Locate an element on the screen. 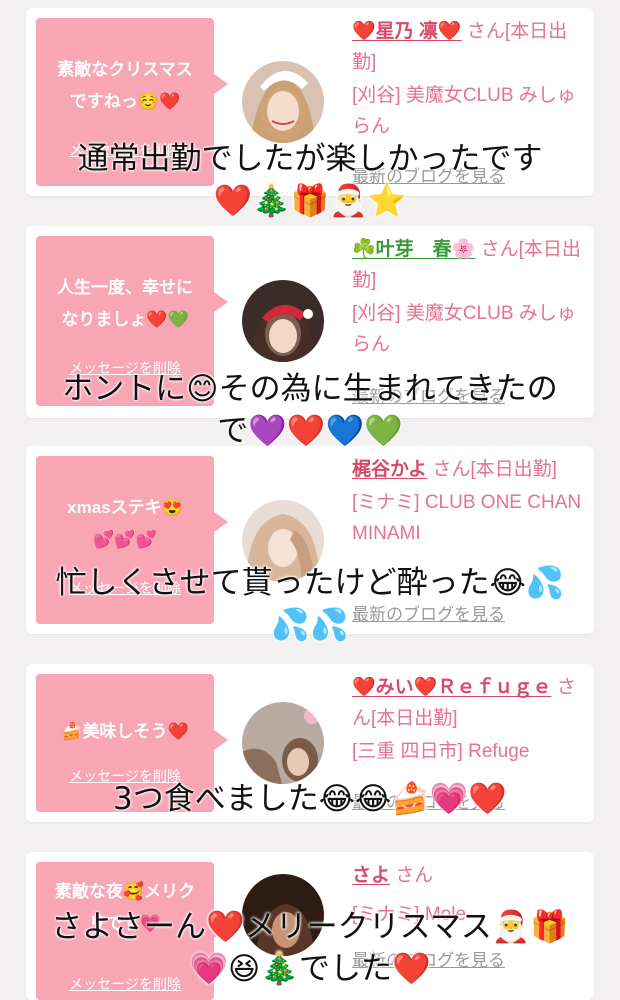 The height and width of the screenshot is (1000, 620). message-text: 🍰美味しそう❤️ is located at coordinates (125, 731).